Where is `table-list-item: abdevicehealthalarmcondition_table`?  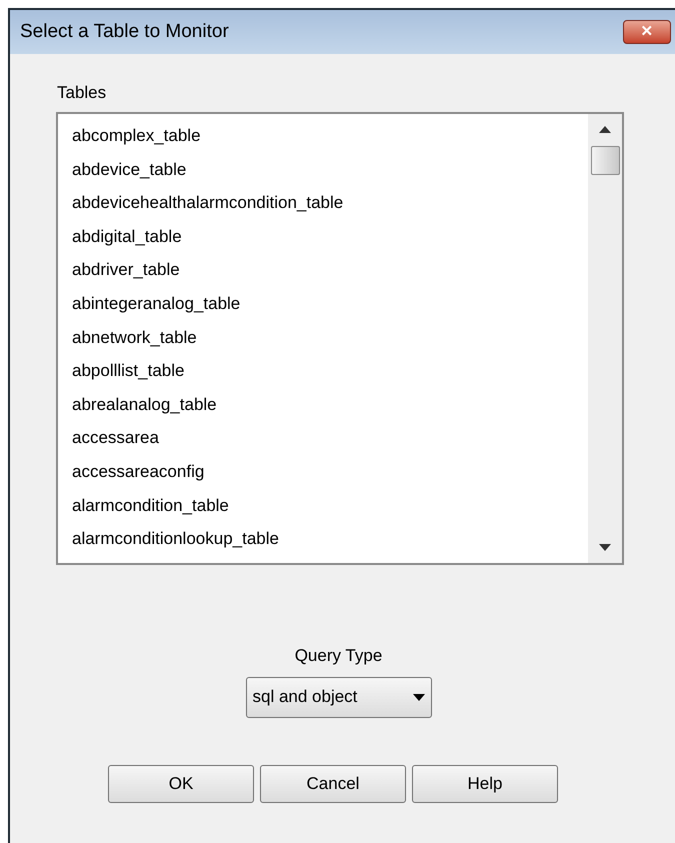
table-list-item: abdevicehealthalarmcondition_table is located at coordinates (329, 203).